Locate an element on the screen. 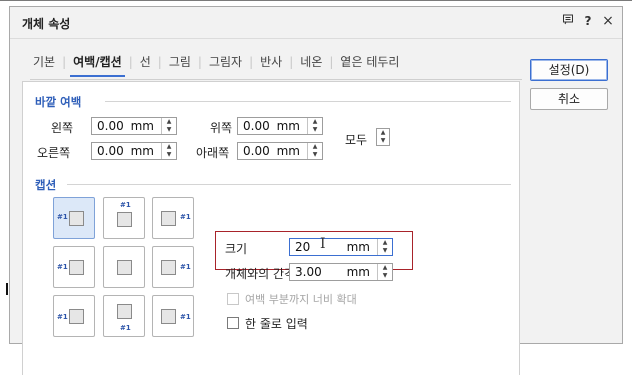 This screenshot has height=375, width=632. right-margin-label: 오른쪽 is located at coordinates (54, 153).